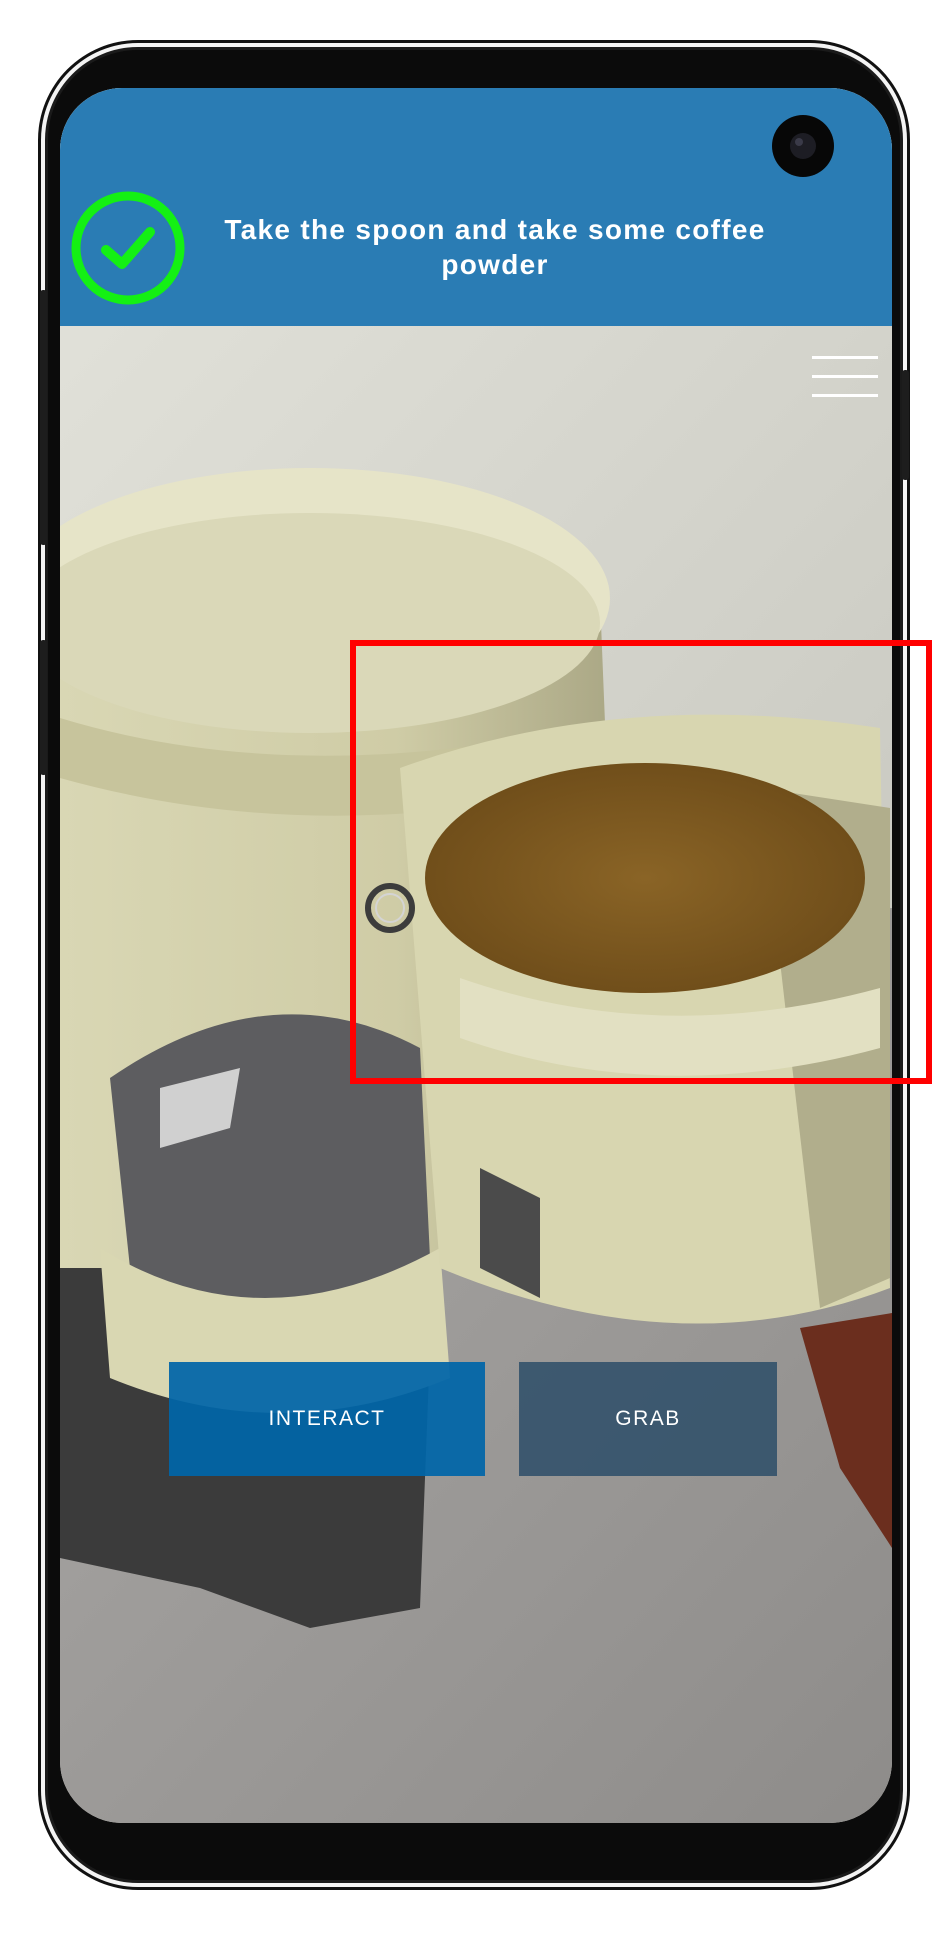 The width and height of the screenshot is (950, 1960). I want to click on interact-button: INTERACT, so click(327, 1419).